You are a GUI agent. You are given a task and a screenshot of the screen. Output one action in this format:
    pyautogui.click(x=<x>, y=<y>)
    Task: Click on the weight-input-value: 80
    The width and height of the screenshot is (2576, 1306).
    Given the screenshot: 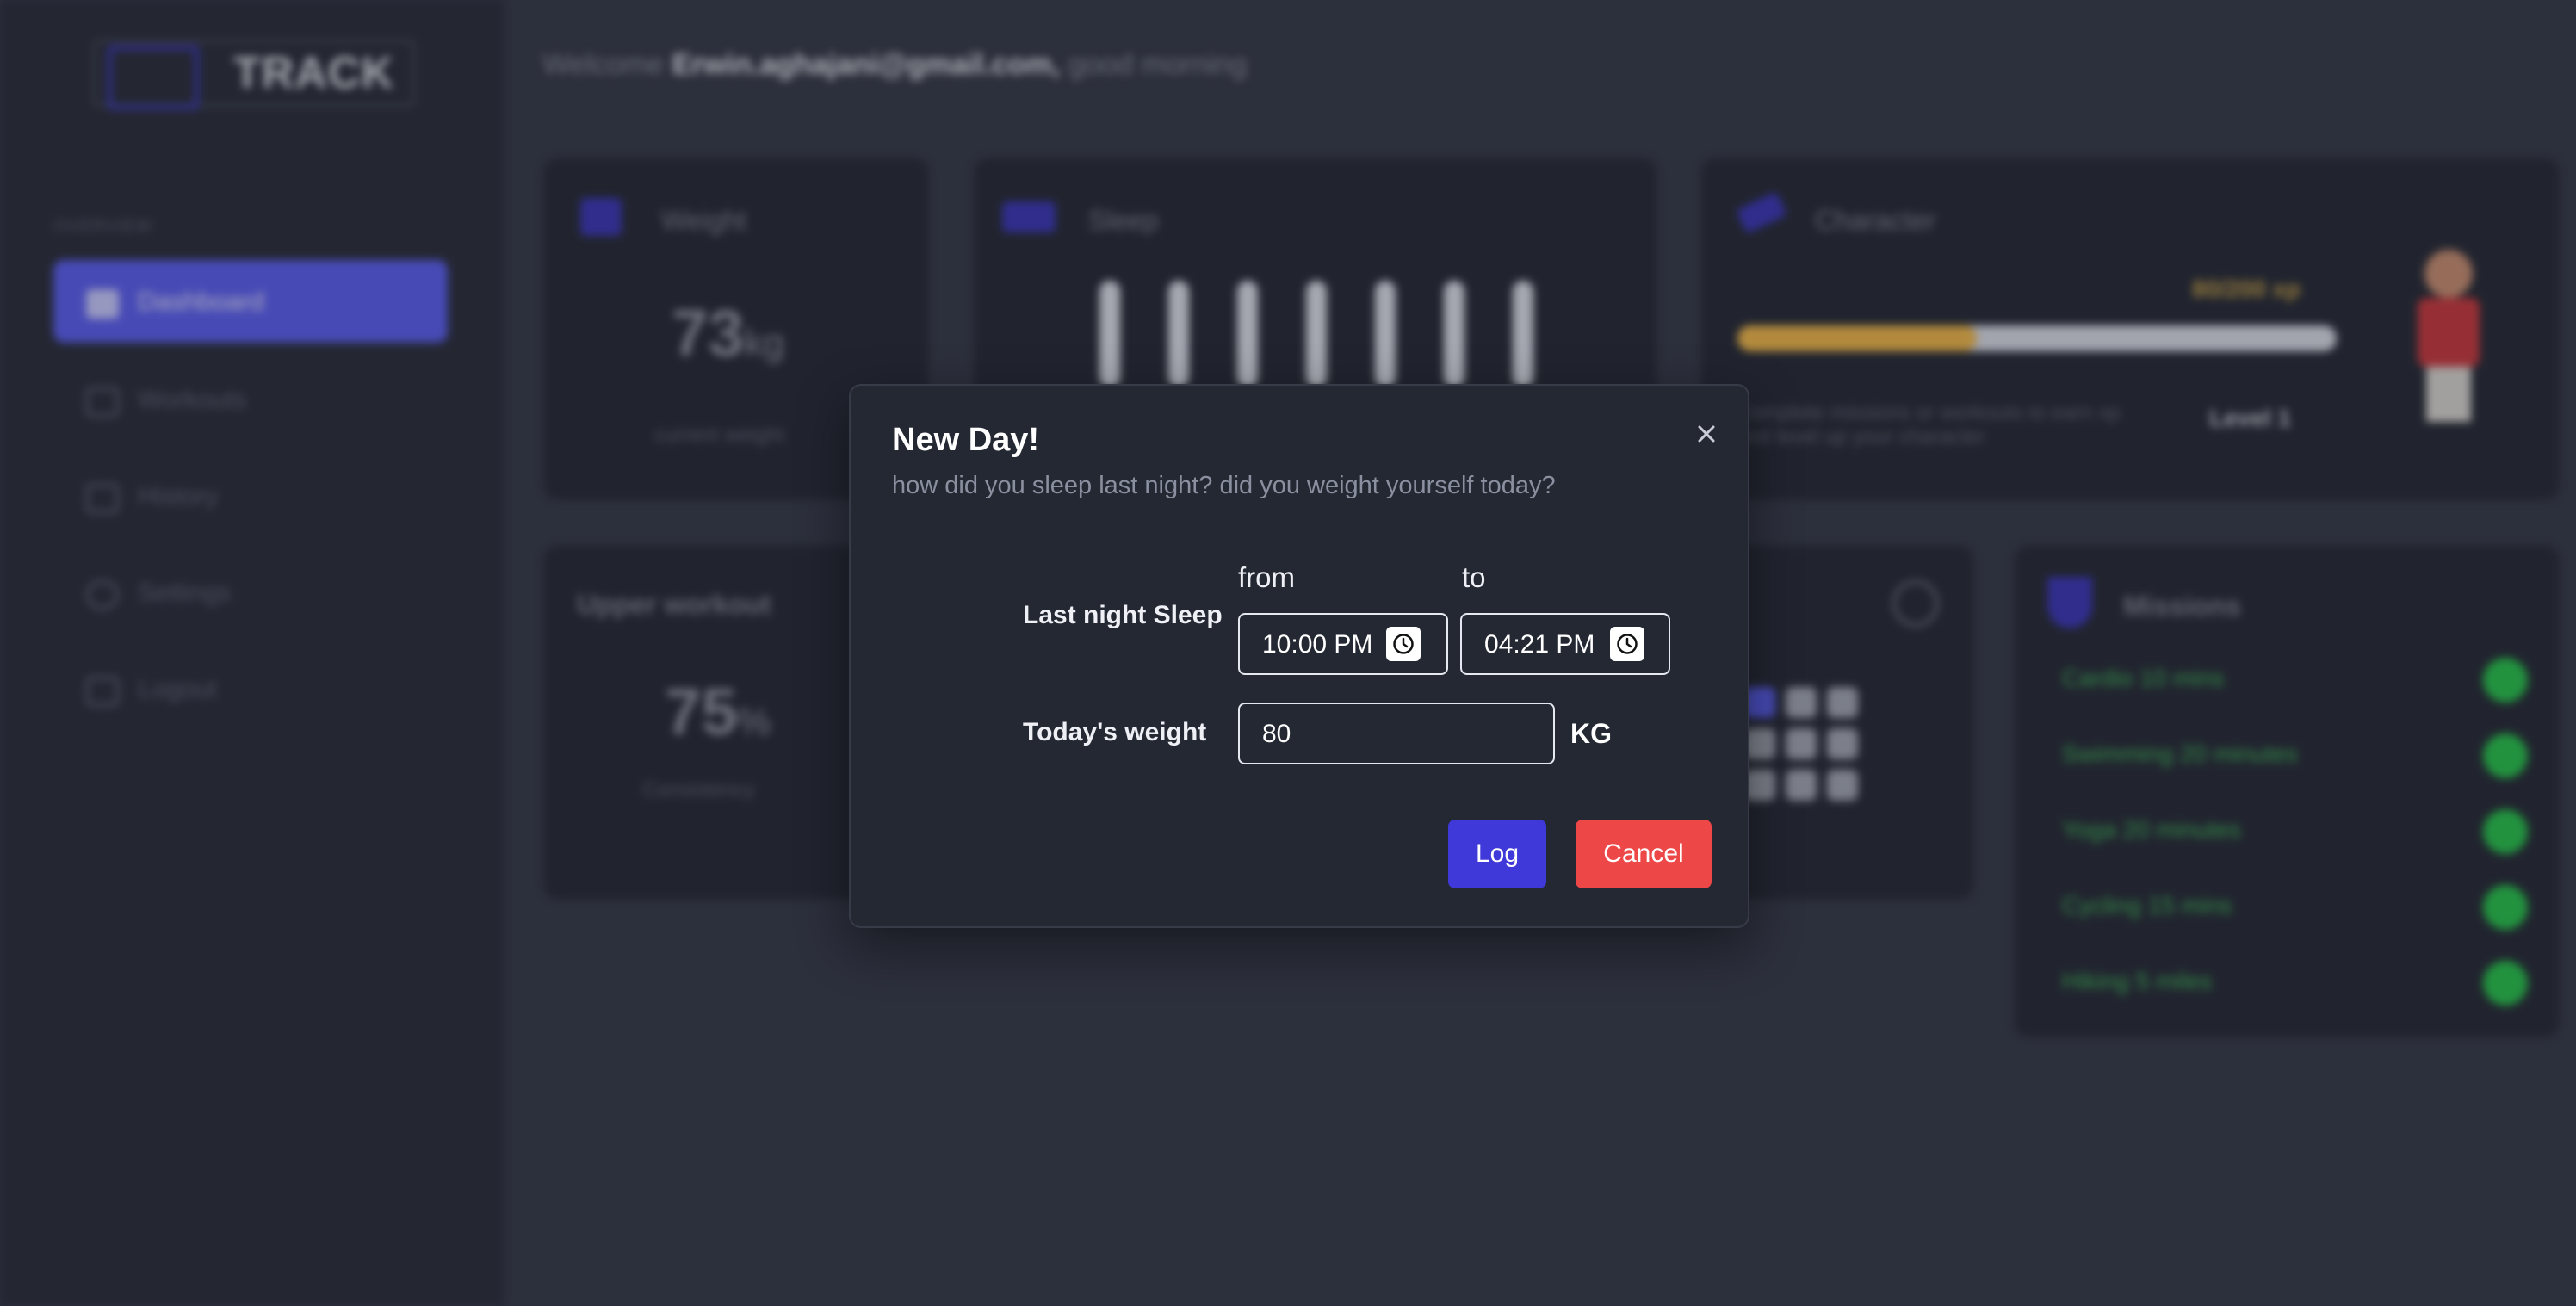 What is the action you would take?
    pyautogui.click(x=1277, y=734)
    